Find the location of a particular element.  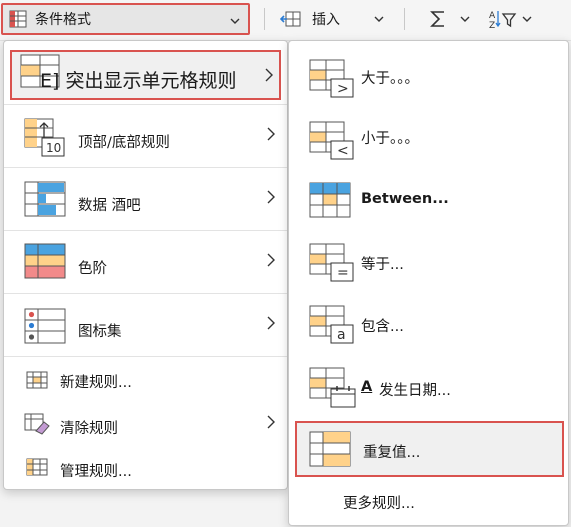

eraser-icon is located at coordinates (37, 424).